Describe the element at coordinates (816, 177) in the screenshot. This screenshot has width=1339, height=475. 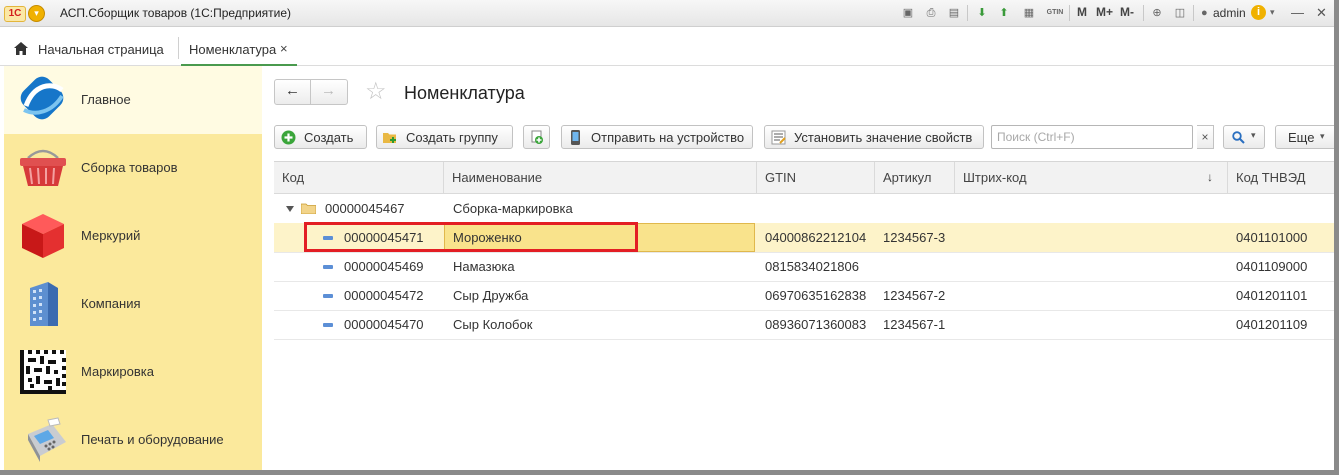
I see `column-header-gtin: GTIN` at that location.